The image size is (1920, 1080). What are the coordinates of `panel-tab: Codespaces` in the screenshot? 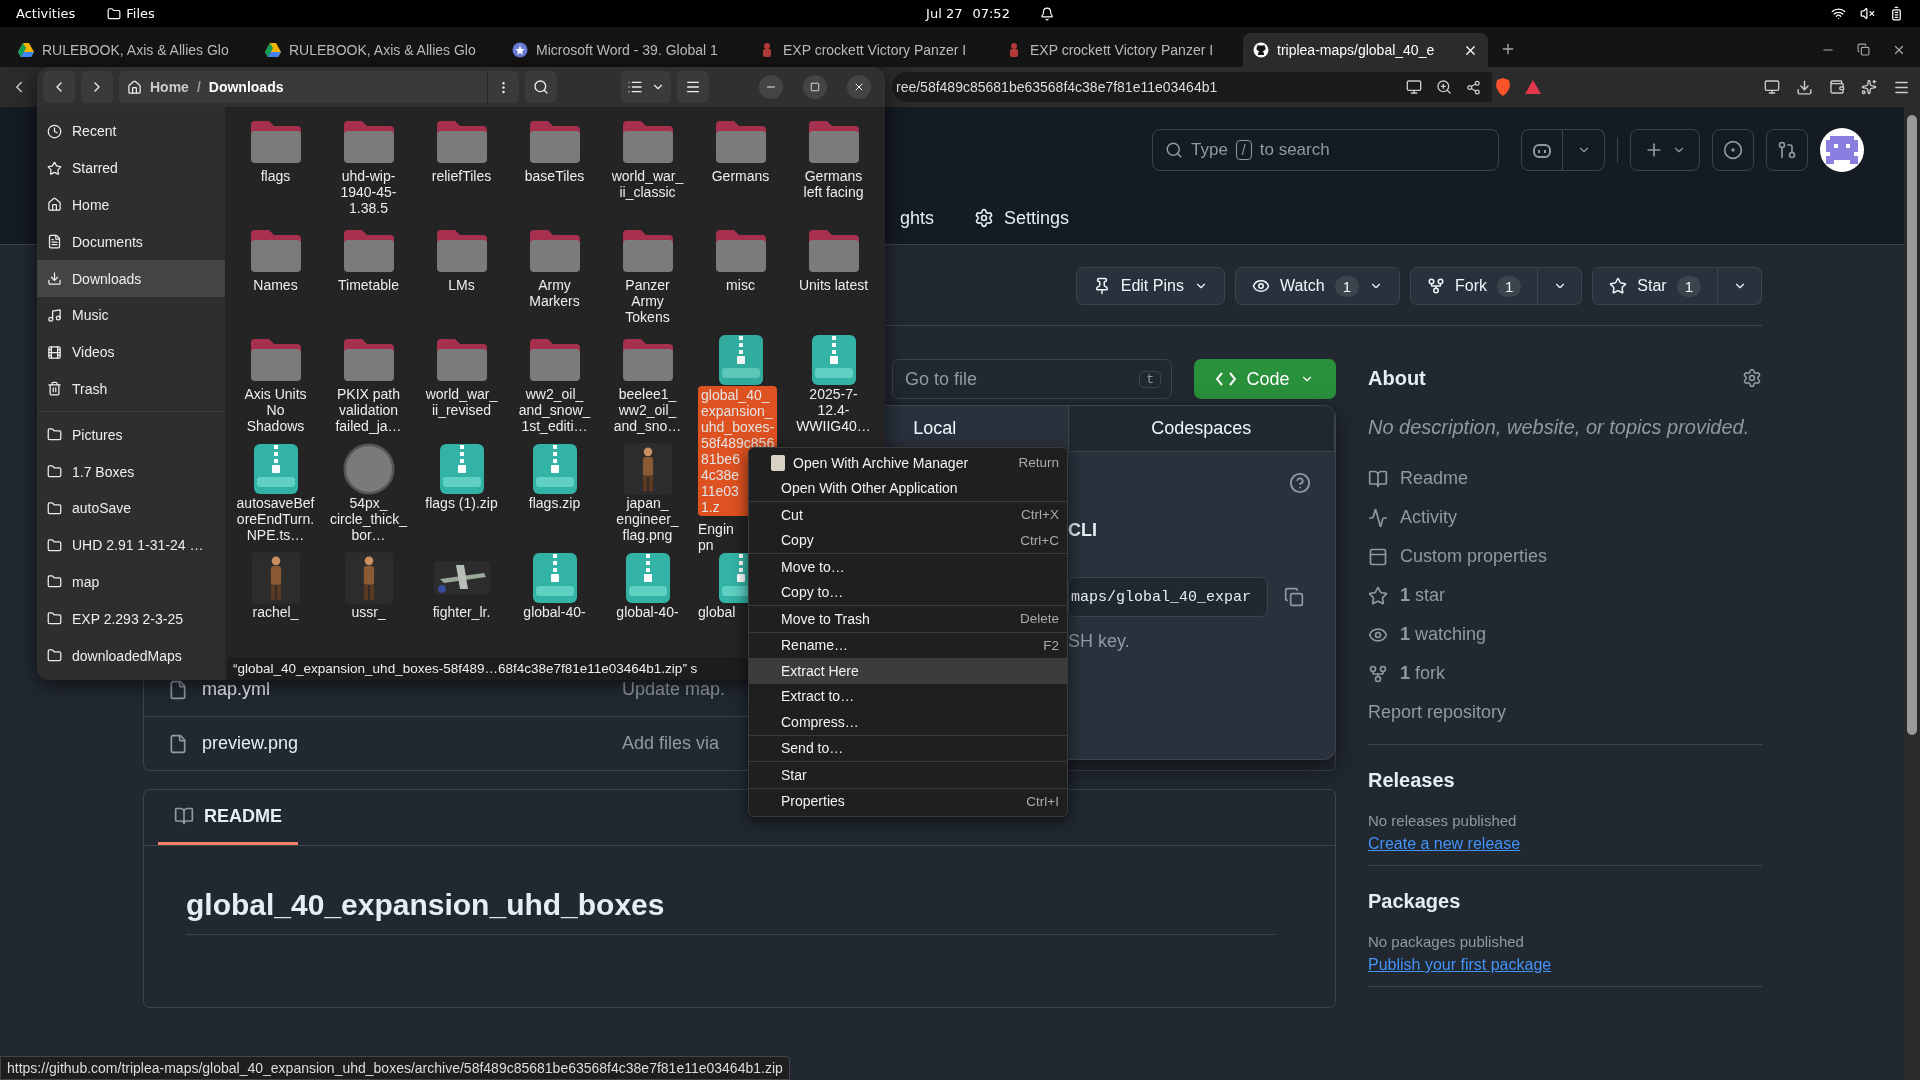 It's located at (1201, 428).